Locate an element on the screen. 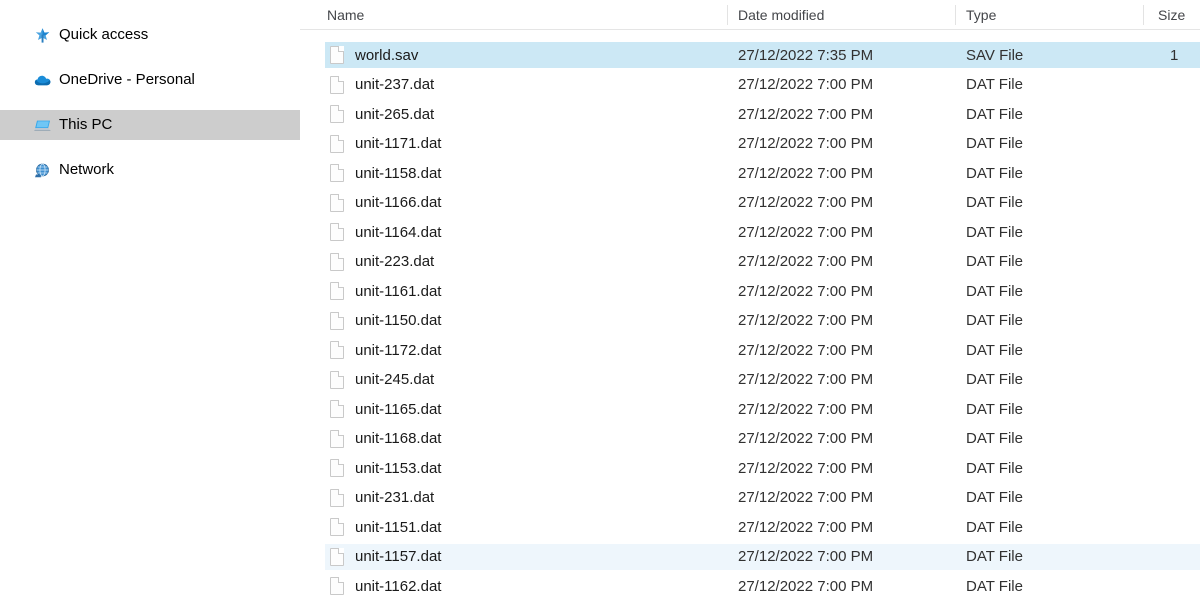 Image resolution: width=1200 pixels, height=600 pixels. cloud-icon is located at coordinates (42, 80).